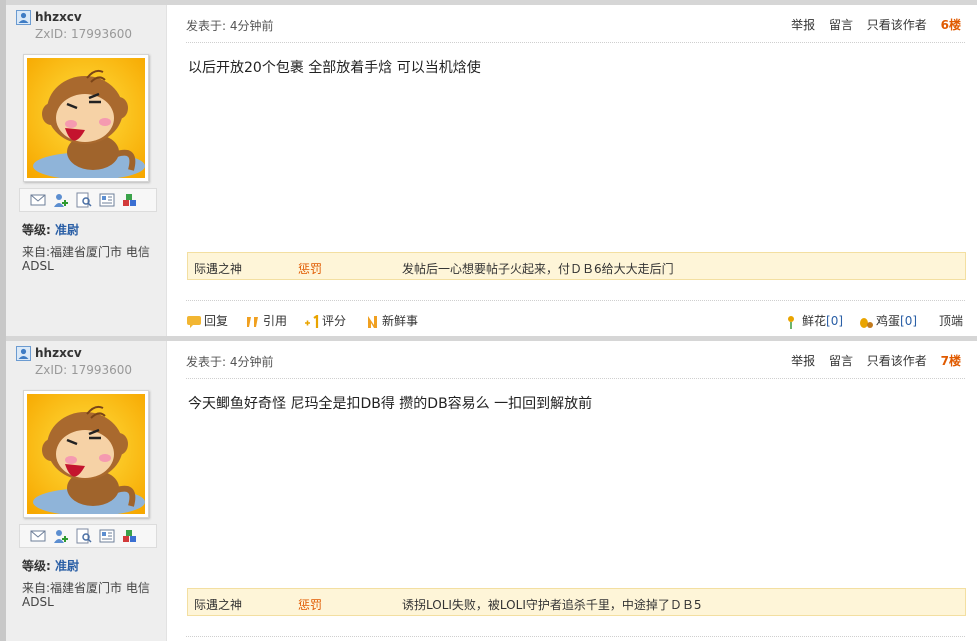 This screenshot has width=977, height=641. I want to click on egg-count: [0], so click(909, 321).